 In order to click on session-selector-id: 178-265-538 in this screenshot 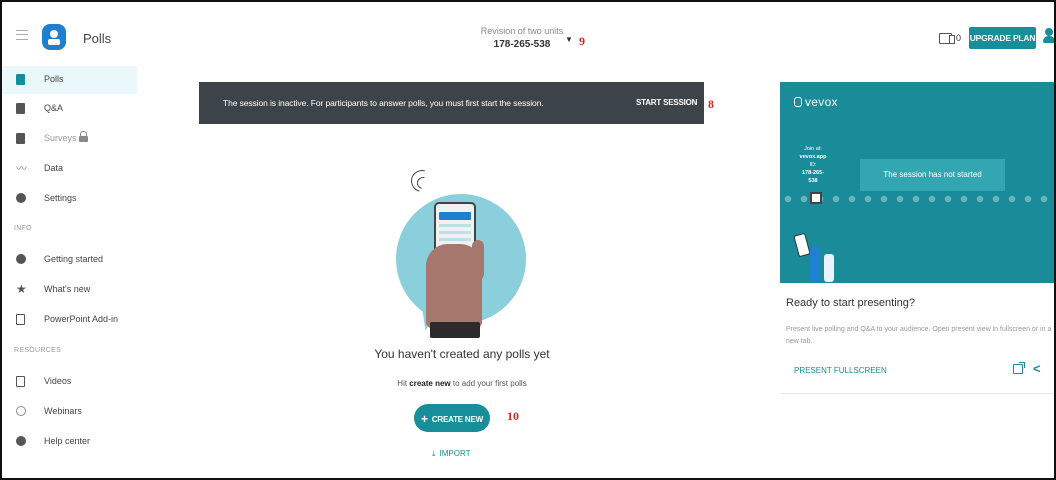, I will do `click(522, 44)`.